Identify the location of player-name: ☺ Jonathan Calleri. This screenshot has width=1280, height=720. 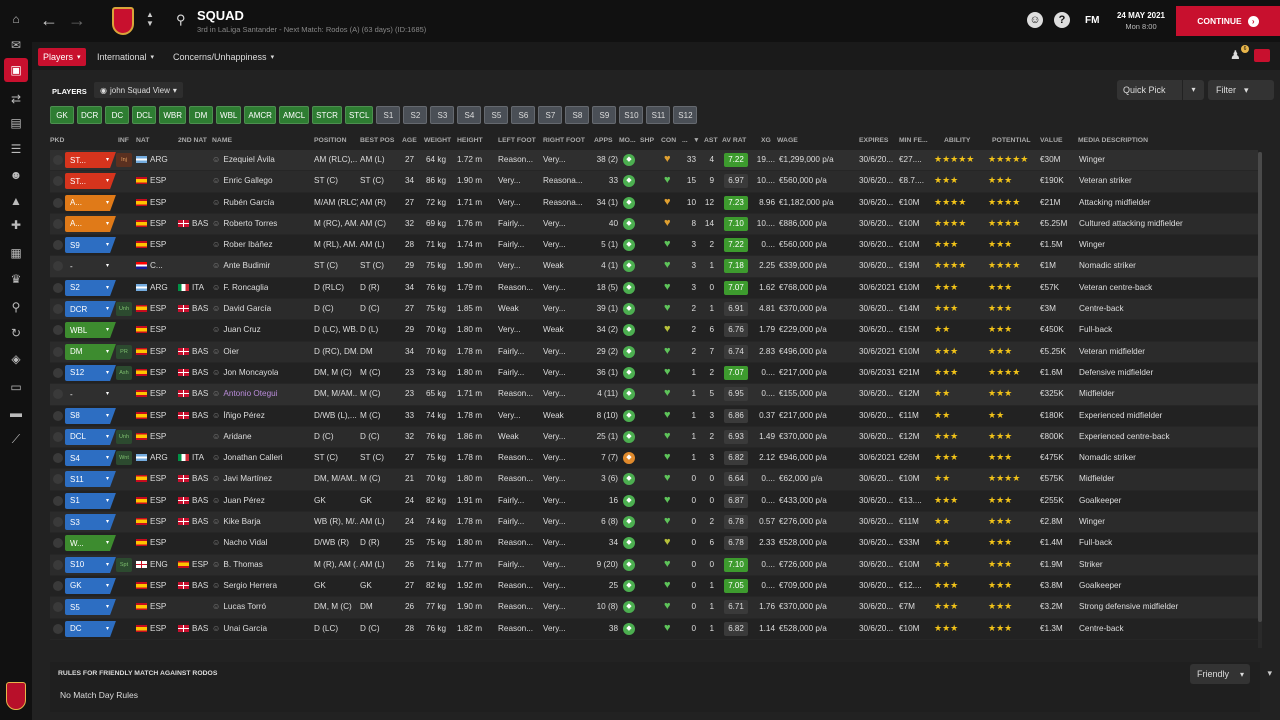
(247, 457).